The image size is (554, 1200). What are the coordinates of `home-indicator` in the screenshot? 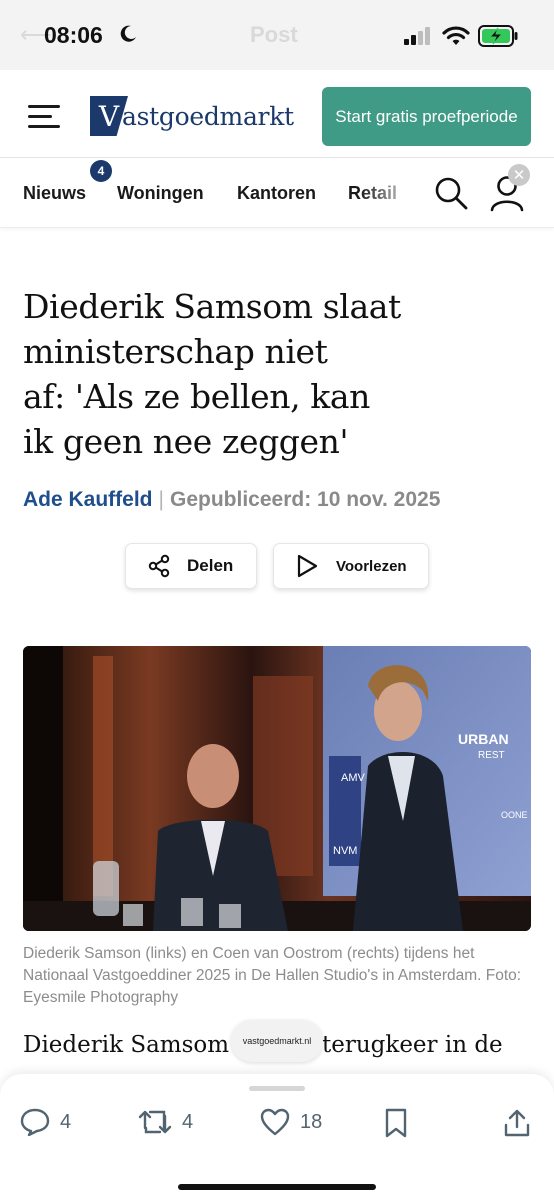 It's located at (277, 1187).